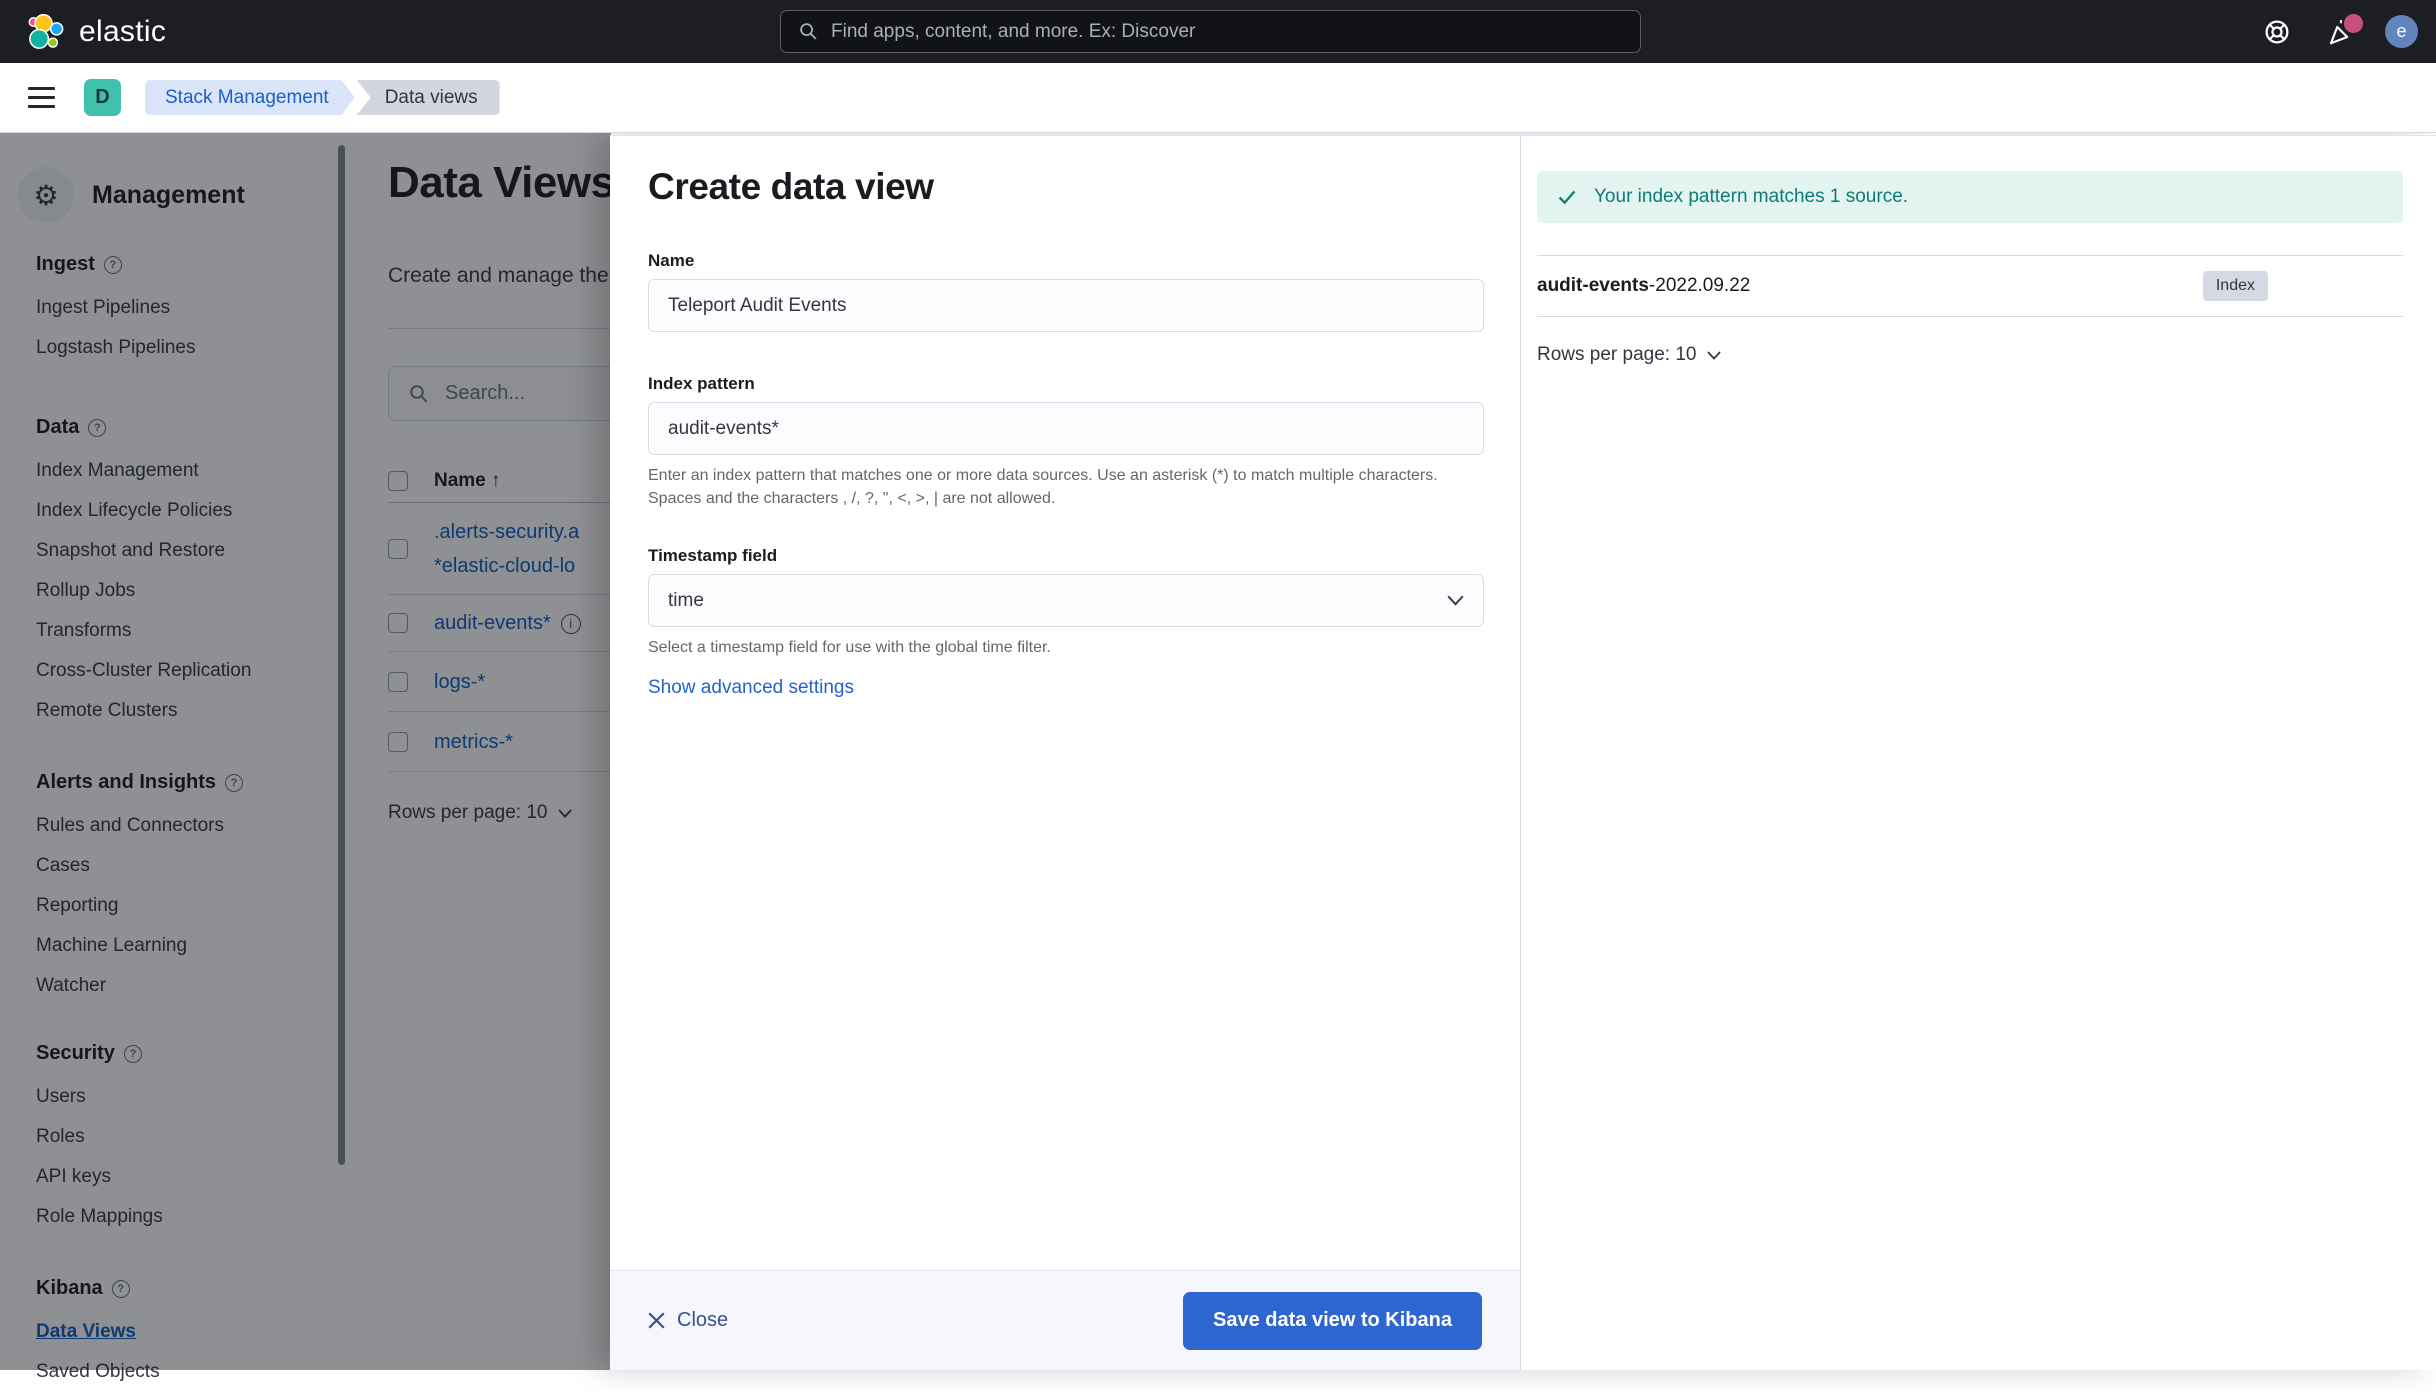  I want to click on index-badge: Index, so click(2235, 286).